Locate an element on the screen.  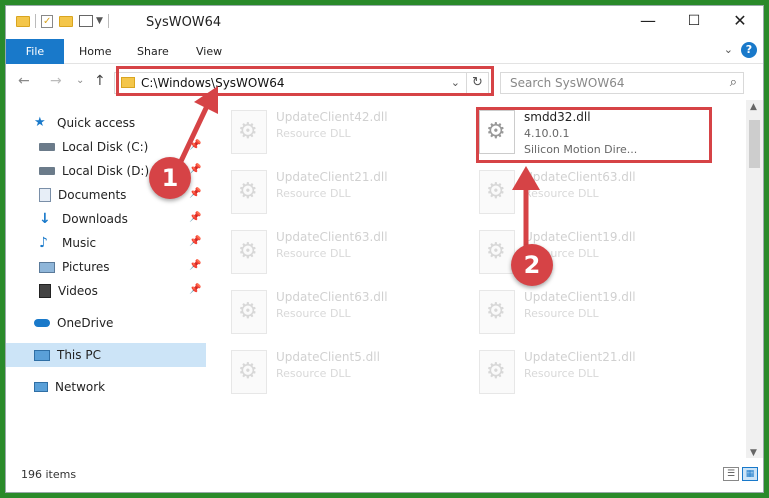
computer-icon is located at coordinates (42, 355).